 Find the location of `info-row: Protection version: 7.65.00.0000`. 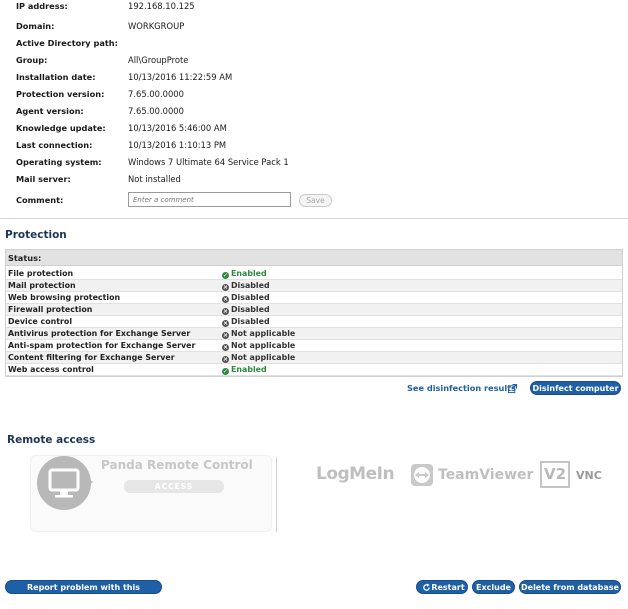

info-row: Protection version: 7.65.00.0000 is located at coordinates (310, 94).